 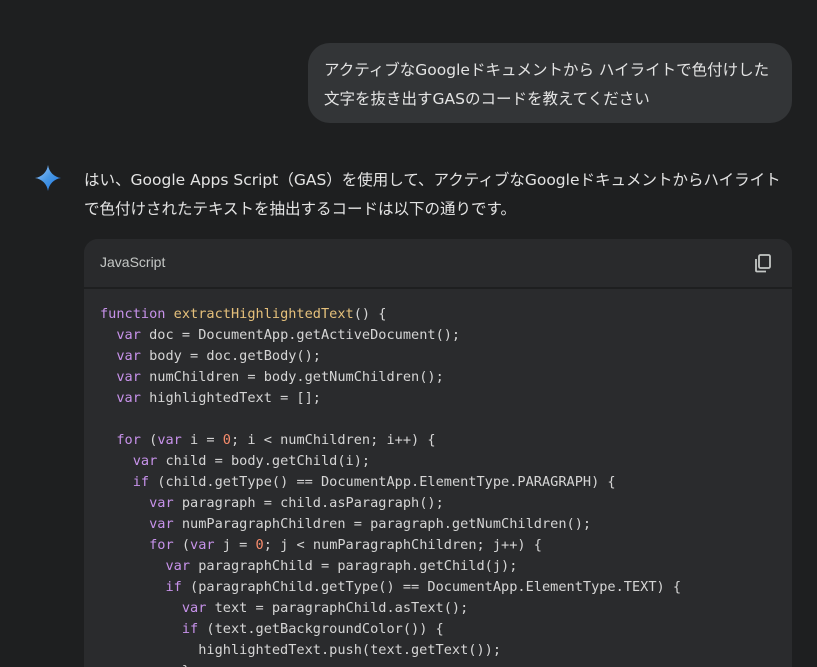 I want to click on code-line: }, so click(x=438, y=664).